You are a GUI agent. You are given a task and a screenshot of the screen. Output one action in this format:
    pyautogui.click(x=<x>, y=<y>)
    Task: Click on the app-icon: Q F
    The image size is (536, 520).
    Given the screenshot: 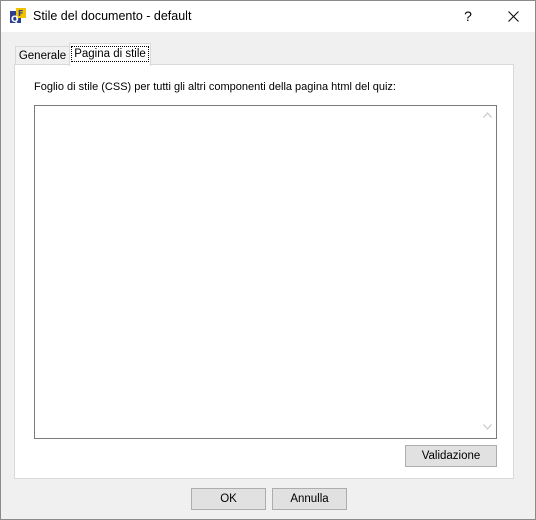 What is the action you would take?
    pyautogui.click(x=18, y=16)
    